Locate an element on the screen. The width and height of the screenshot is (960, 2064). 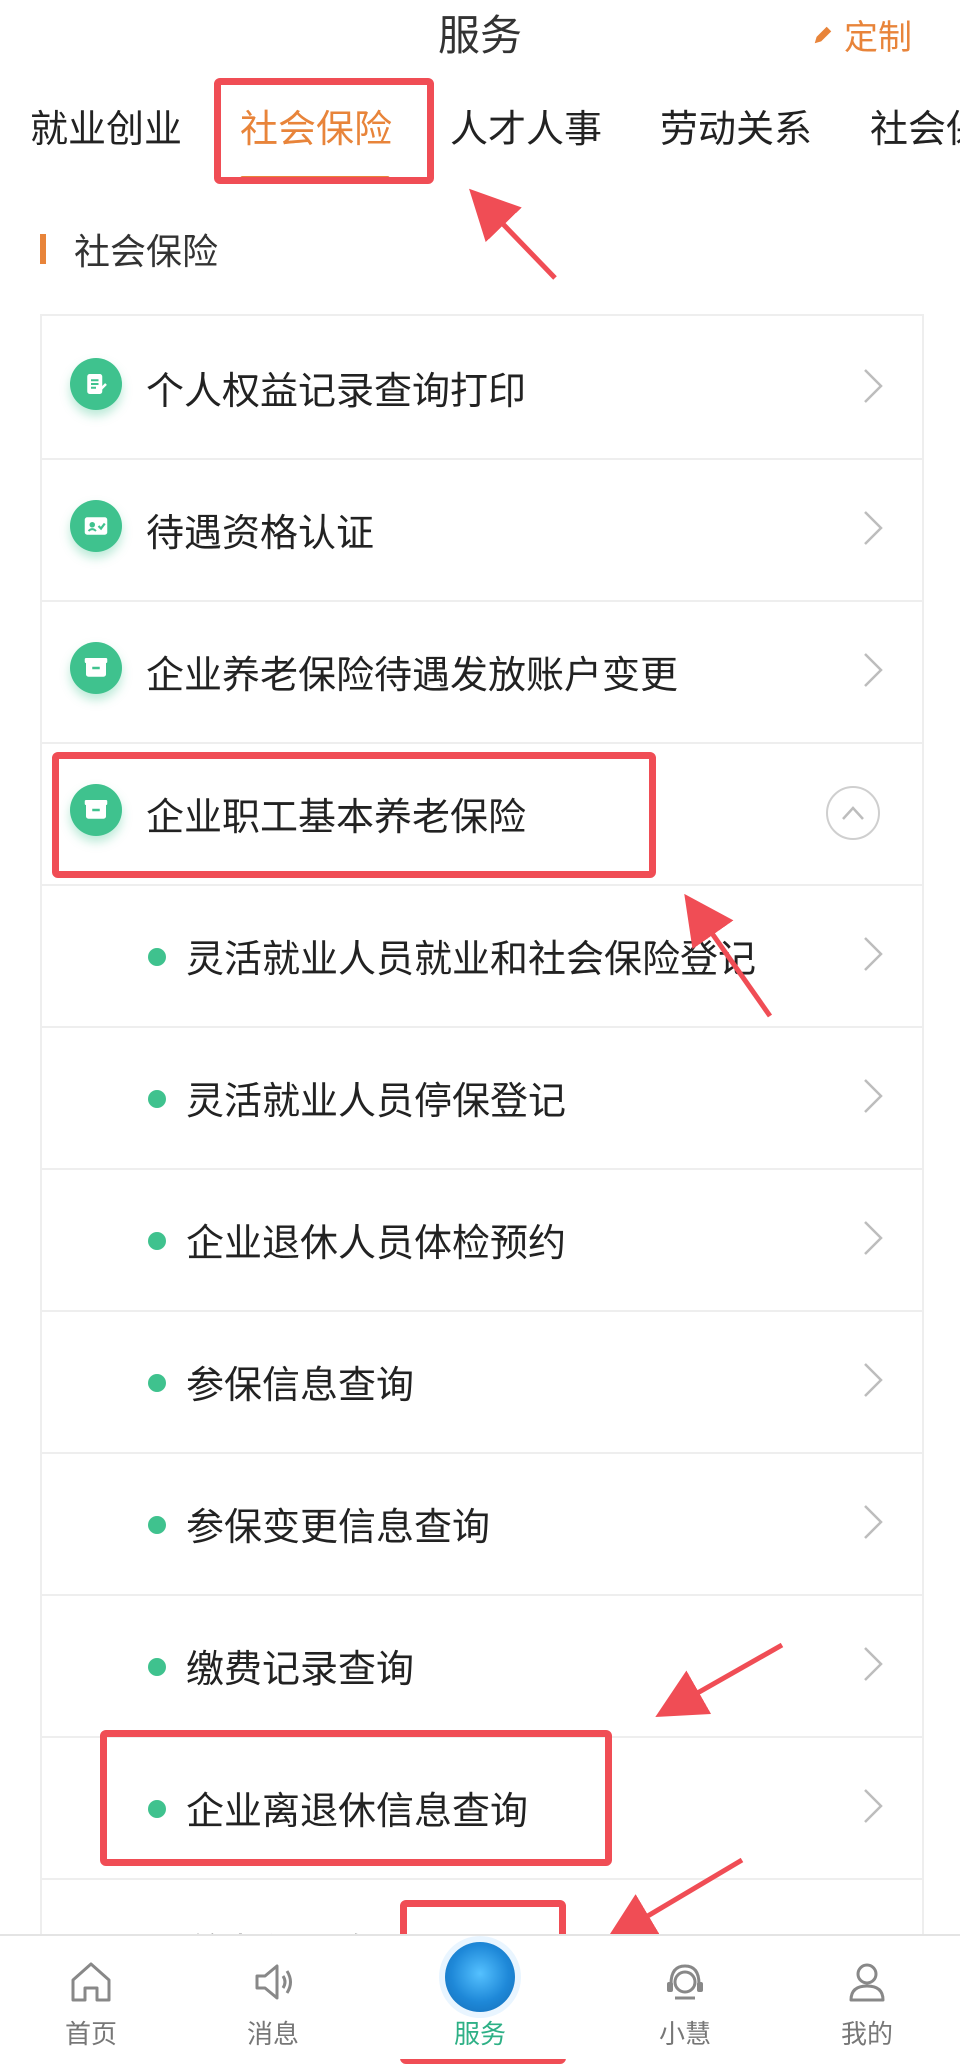
nav-home: 首页 is located at coordinates (91, 1997).